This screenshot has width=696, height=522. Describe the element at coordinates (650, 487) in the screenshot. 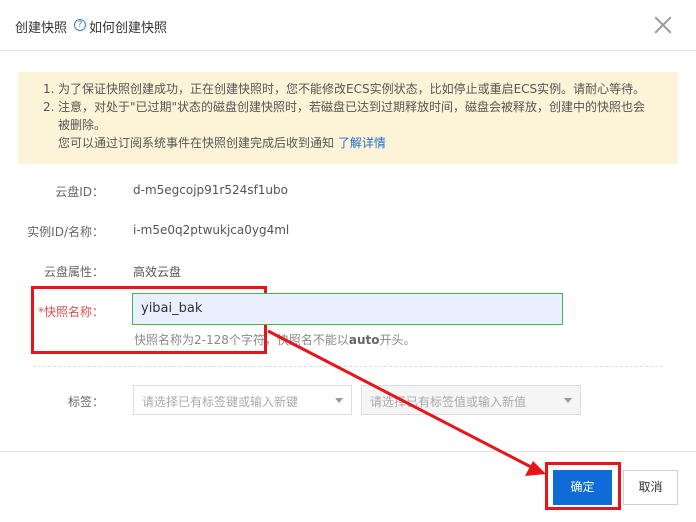

I see `cancel-button: 取消` at that location.